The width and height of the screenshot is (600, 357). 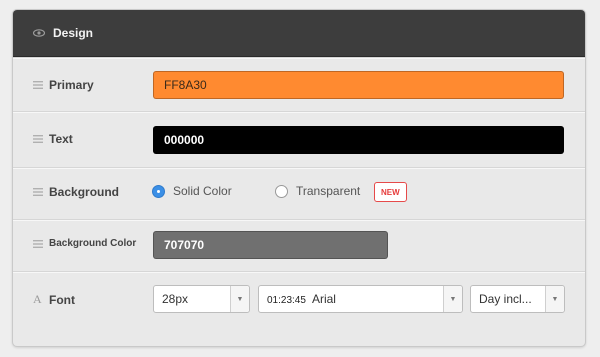 What do you see at coordinates (84, 192) in the screenshot?
I see `background-label: Background` at bounding box center [84, 192].